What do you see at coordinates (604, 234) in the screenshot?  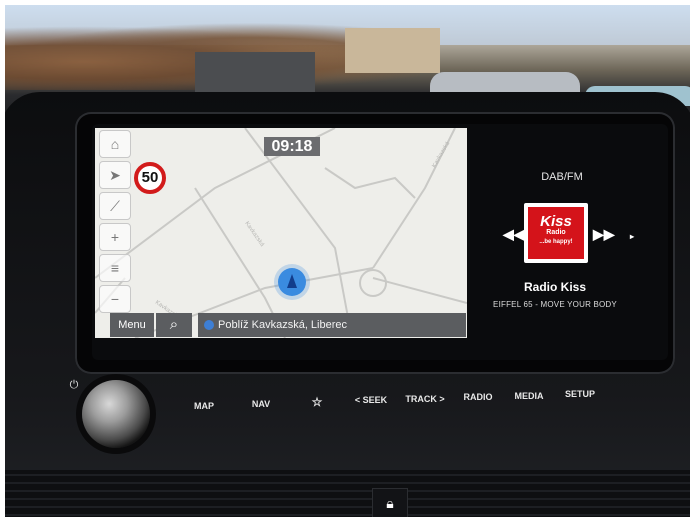 I see `next-station-icon: ▶▶` at bounding box center [604, 234].